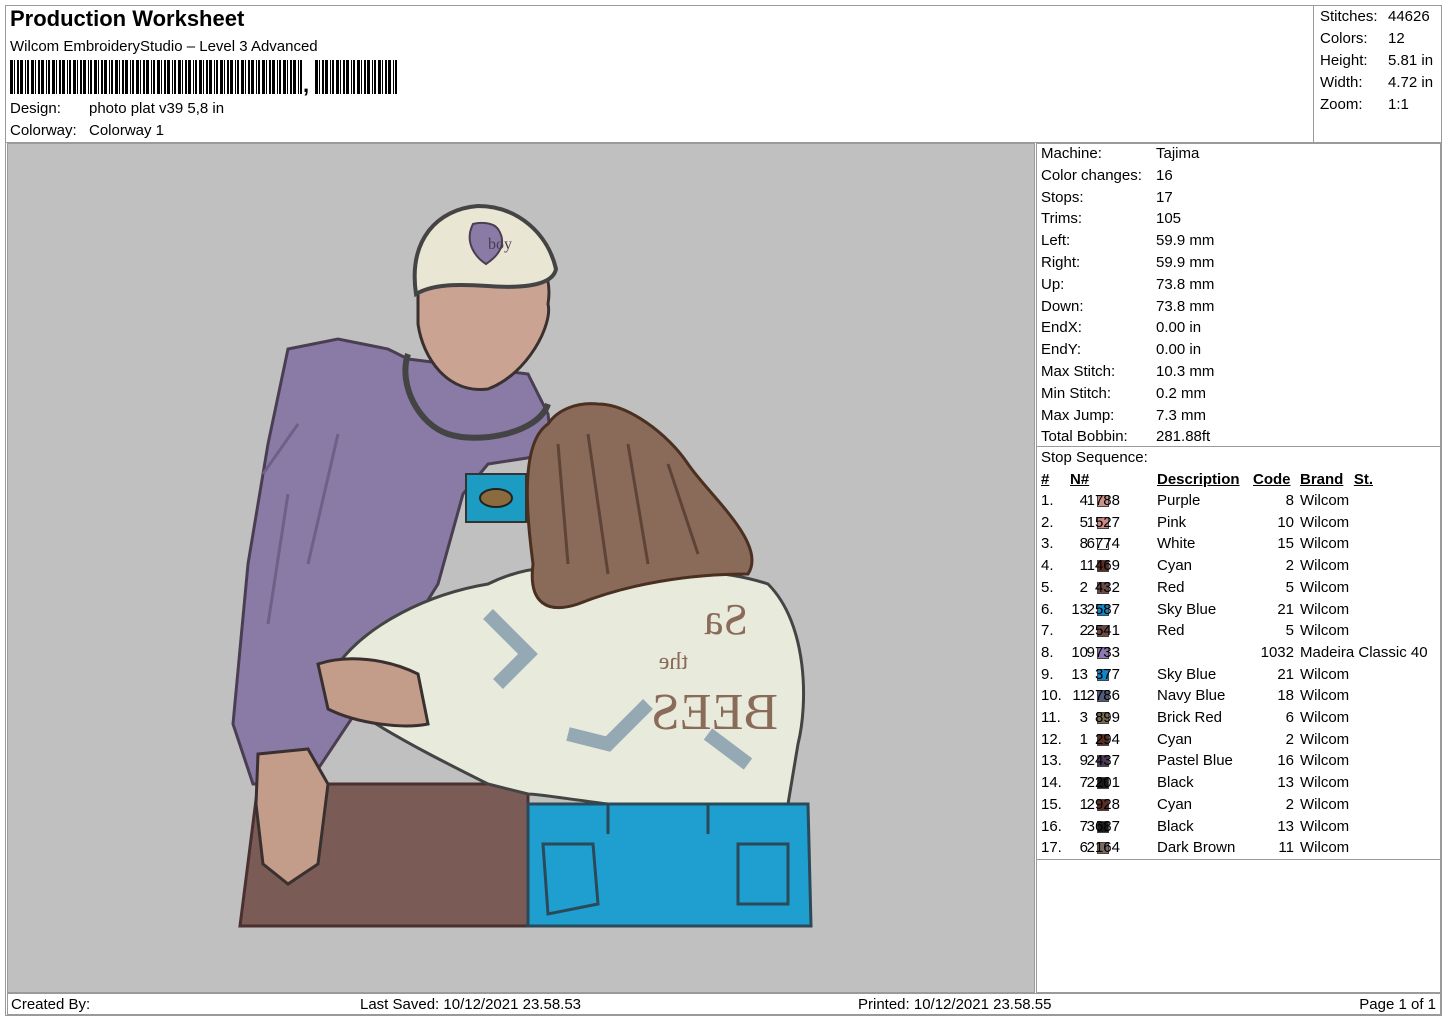  What do you see at coordinates (1047, 587) in the screenshot?
I see `seq-index: 5.` at bounding box center [1047, 587].